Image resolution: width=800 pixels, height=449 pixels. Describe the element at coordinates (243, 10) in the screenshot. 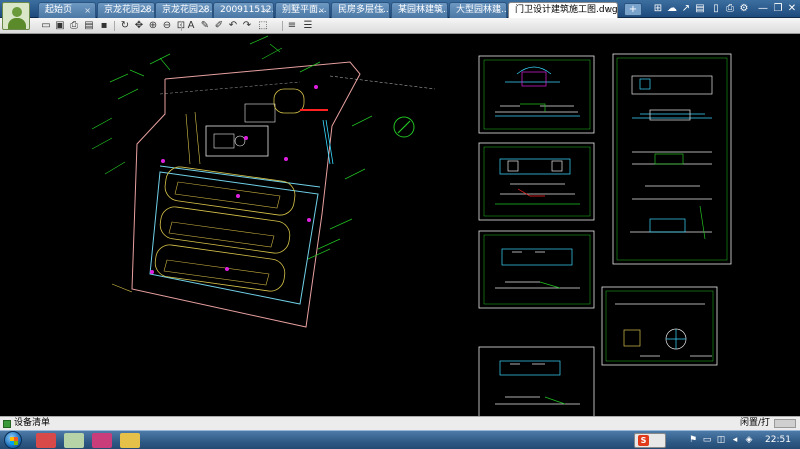

I see `tab-item: 200911512...×` at that location.